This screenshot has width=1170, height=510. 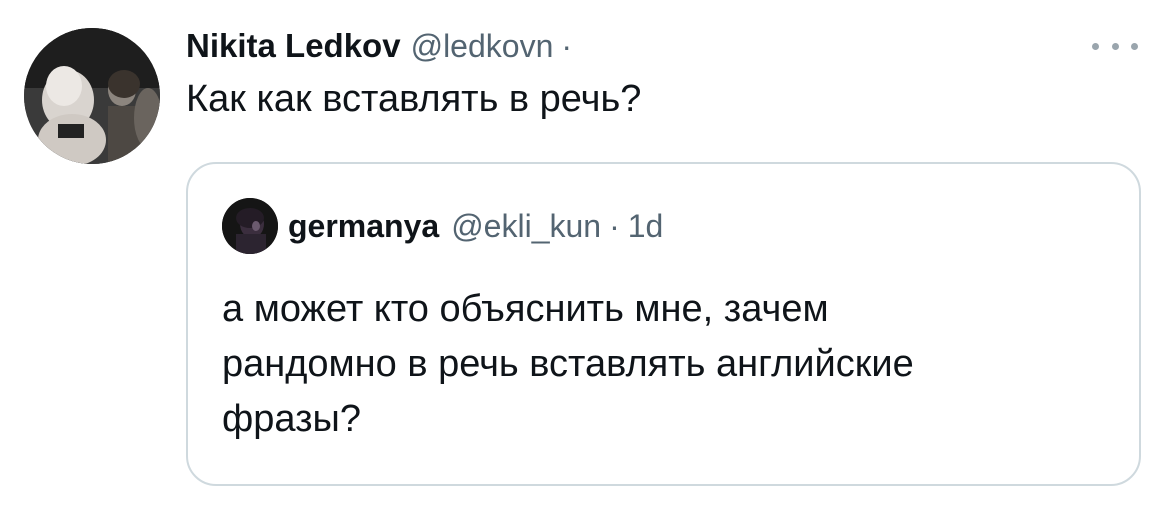 I want to click on tweet-header: Nikita Ledkov @ledkovn ·, so click(x=379, y=46).